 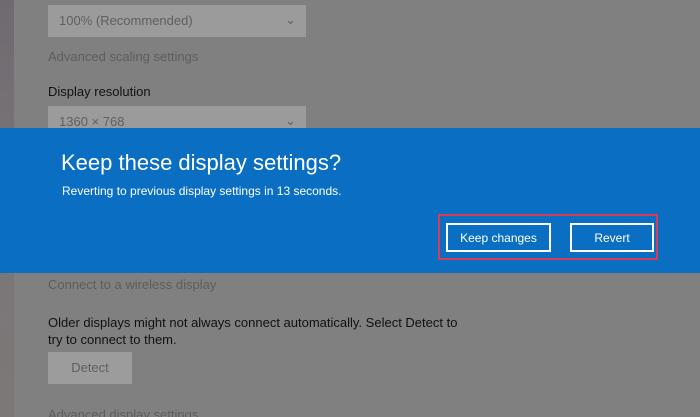 I want to click on dialog-title: Keep these display settings?, so click(x=201, y=162).